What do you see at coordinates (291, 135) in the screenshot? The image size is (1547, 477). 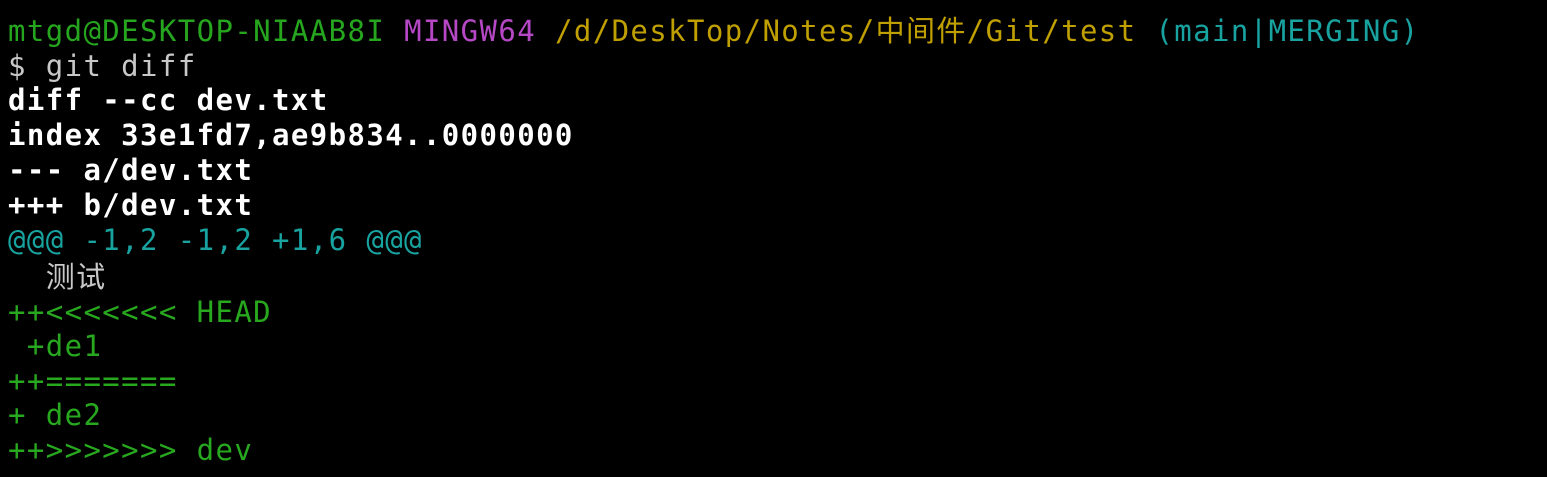 I see `diff-index: index 33e1fd7,ae9b834..0000000` at bounding box center [291, 135].